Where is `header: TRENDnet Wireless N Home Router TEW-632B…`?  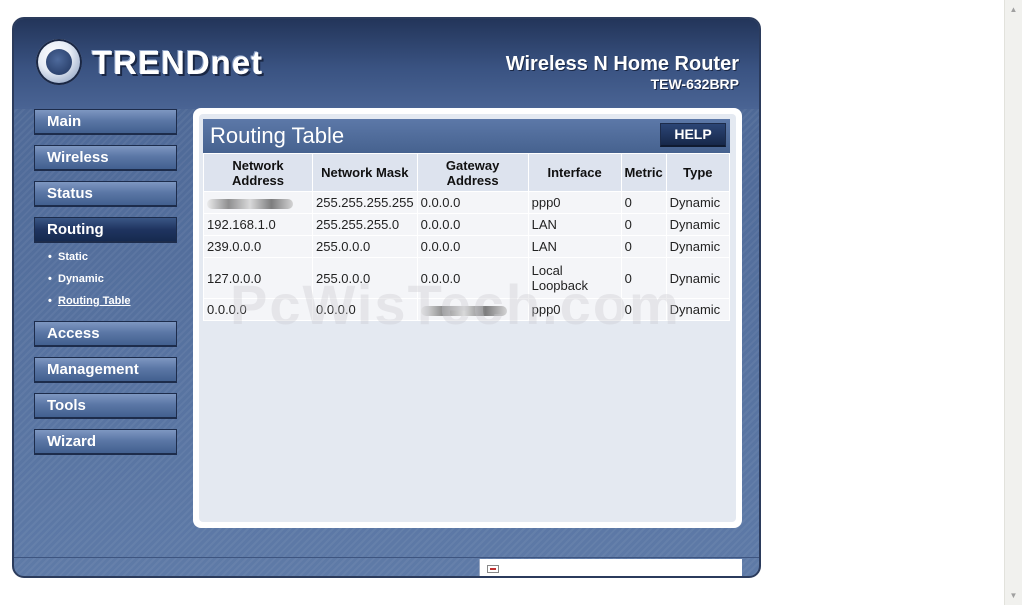
header: TRENDnet Wireless N Home Router TEW-632B… is located at coordinates (386, 64).